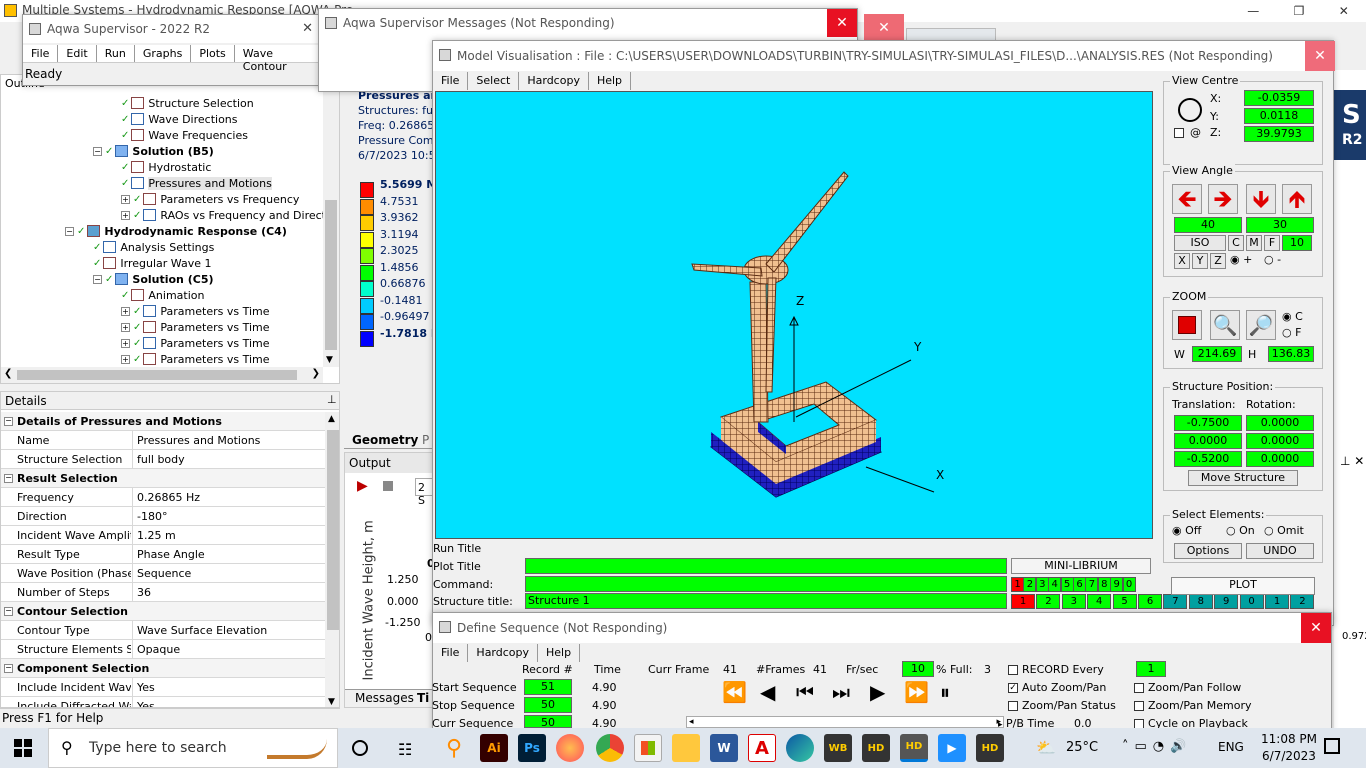 The image size is (1366, 768). Describe the element at coordinates (1279, 116) in the screenshot. I see `centre-y-field: 0.0118` at that location.